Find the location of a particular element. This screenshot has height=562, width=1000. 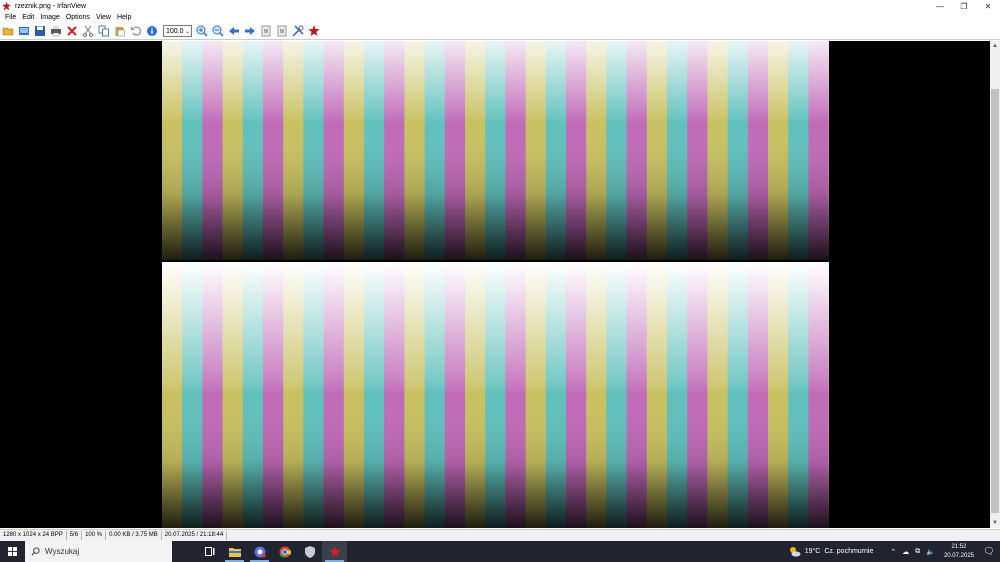

restore-icon: ❐ is located at coordinates (964, 6).